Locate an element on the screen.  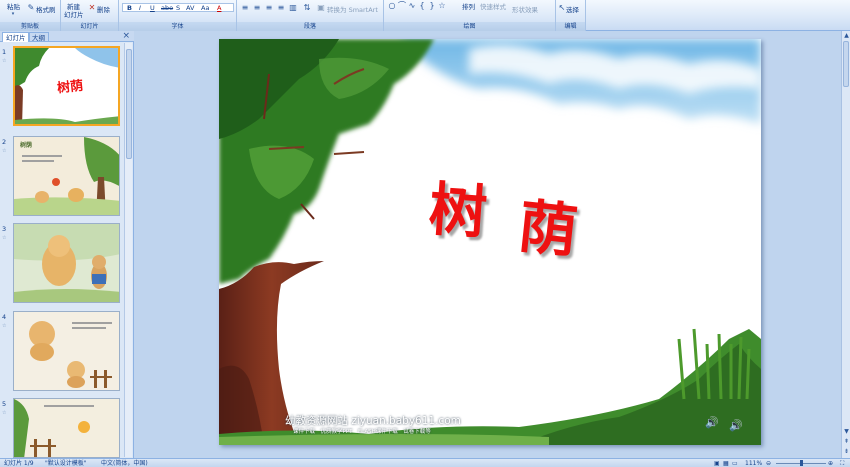
clipboard-group: 粘贴 ▾ ✎ 格式刷 剪贴板 is located at coordinates (30, 15).